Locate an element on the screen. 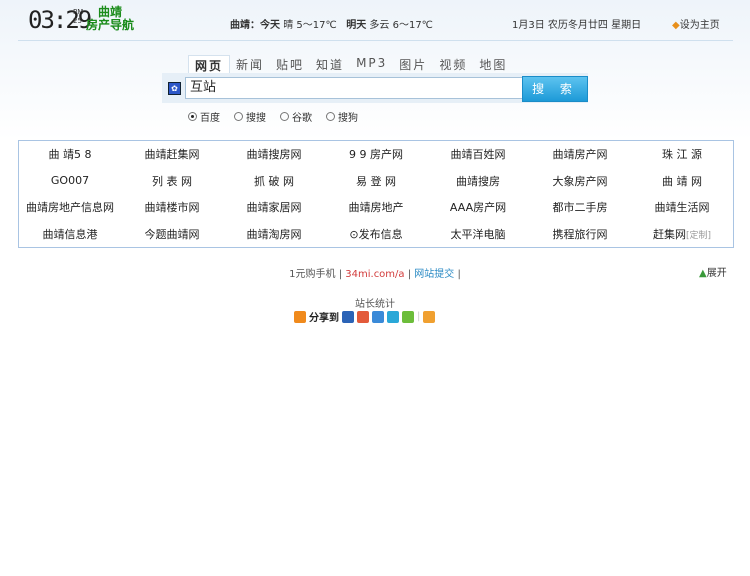  renren-icon is located at coordinates (348, 316).